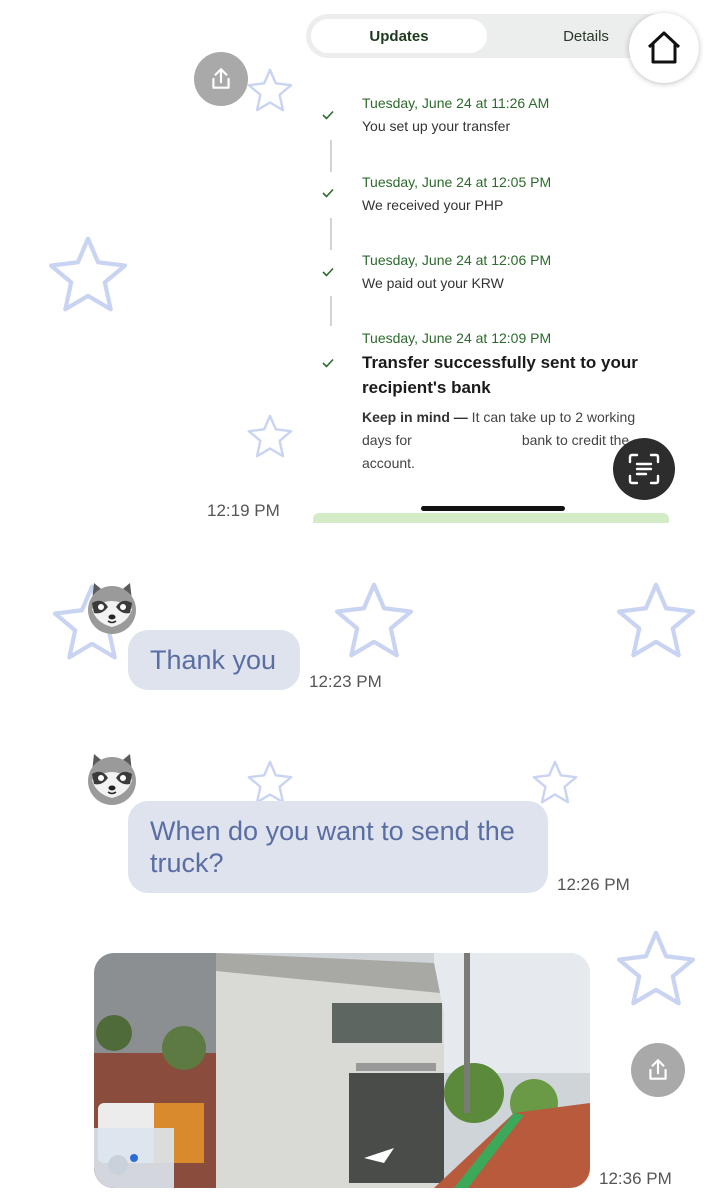  Describe the element at coordinates (243, 510) in the screenshot. I see `message-timestamp: 12:19 PM` at that location.